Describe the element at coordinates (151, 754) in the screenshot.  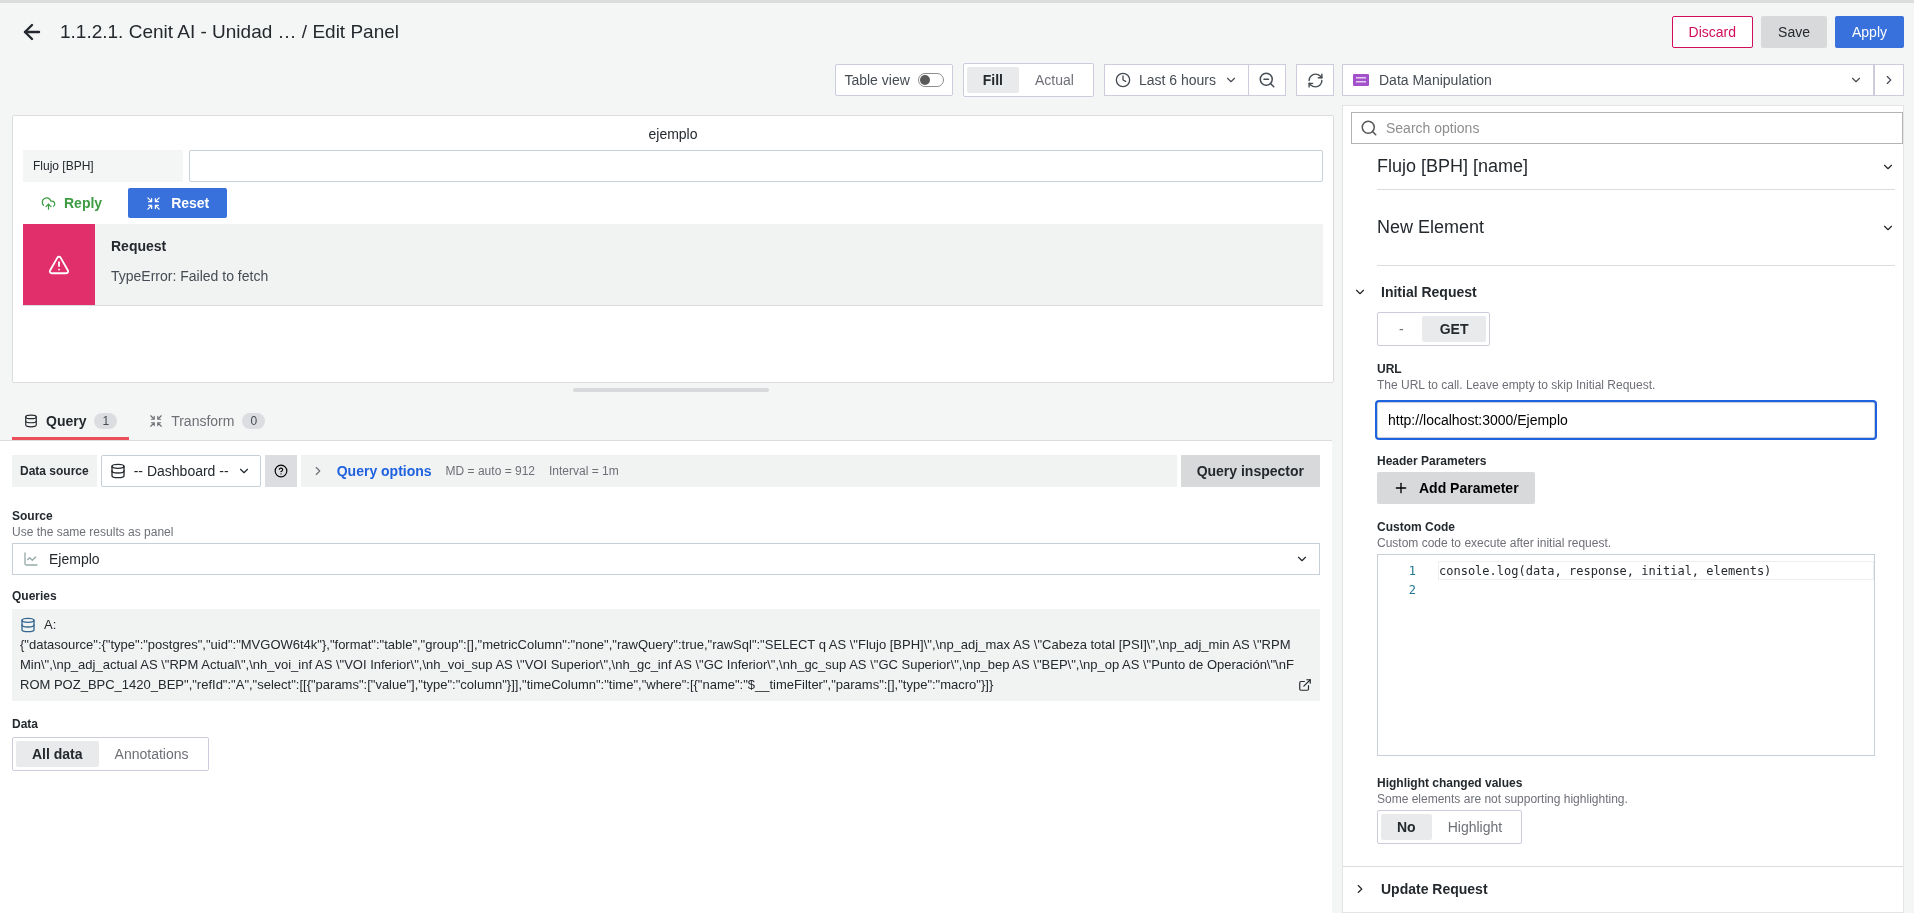
I see `data-option: Annotations` at that location.